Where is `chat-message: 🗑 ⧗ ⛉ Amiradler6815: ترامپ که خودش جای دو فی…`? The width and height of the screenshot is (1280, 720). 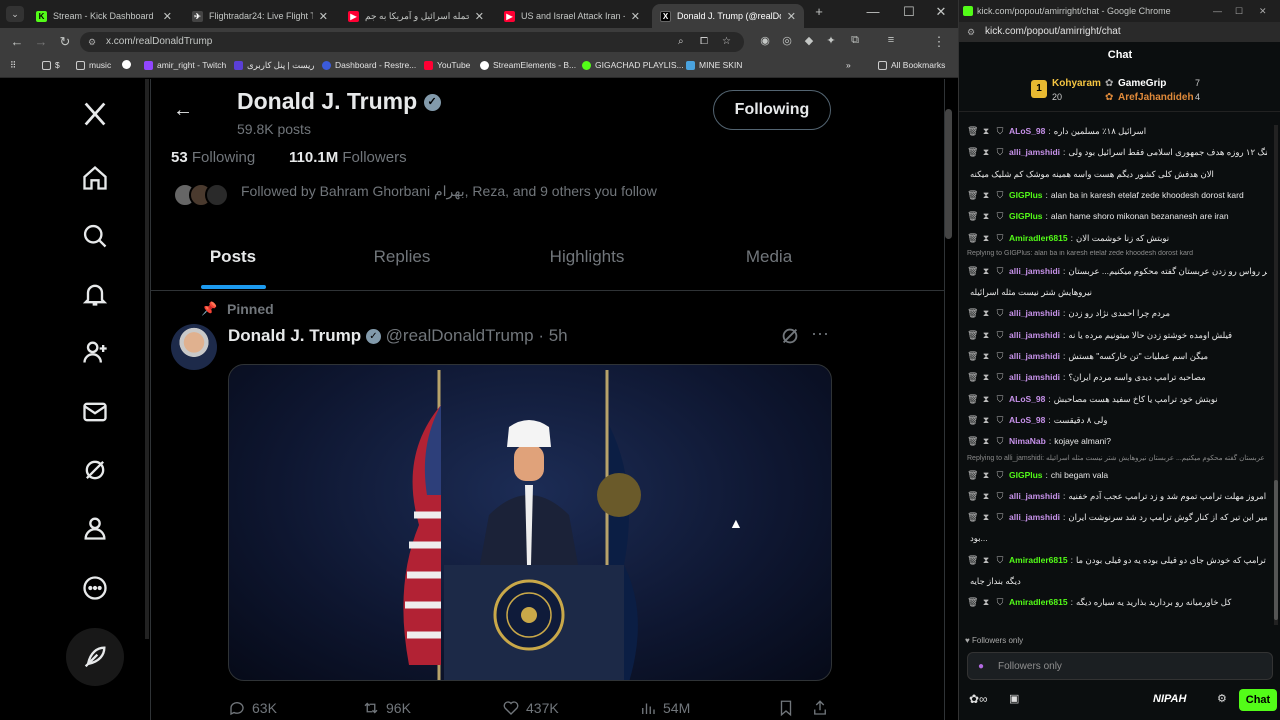 chat-message: 🗑 ⧗ ⛉ Amiradler6815: ترامپ که خودش جای دو فی… is located at coordinates (1117, 560).